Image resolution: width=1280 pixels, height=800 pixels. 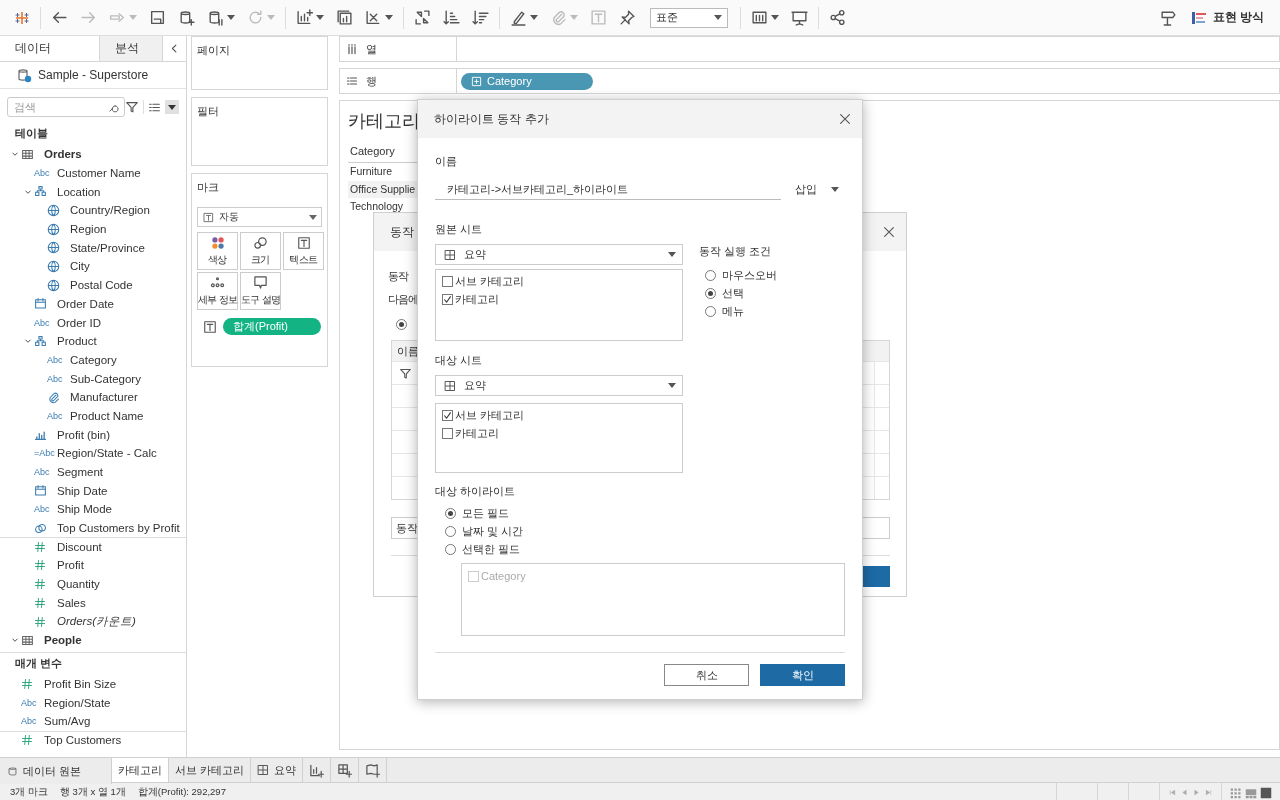 What do you see at coordinates (85, 303) in the screenshot?
I see `field-item: Order Date` at bounding box center [85, 303].